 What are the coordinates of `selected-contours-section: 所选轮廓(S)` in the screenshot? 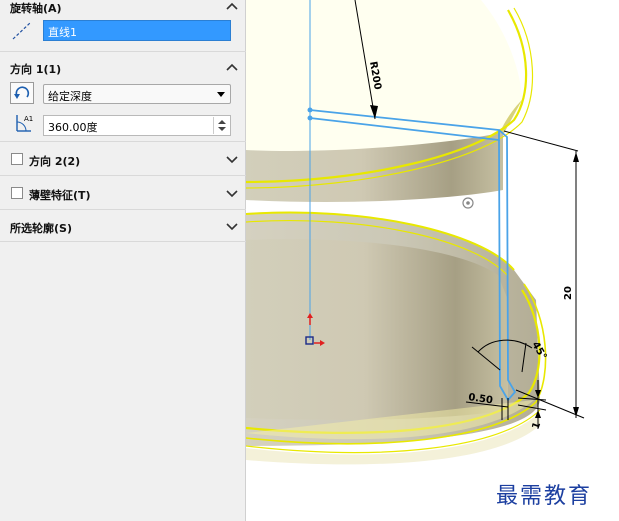 It's located at (123, 226).